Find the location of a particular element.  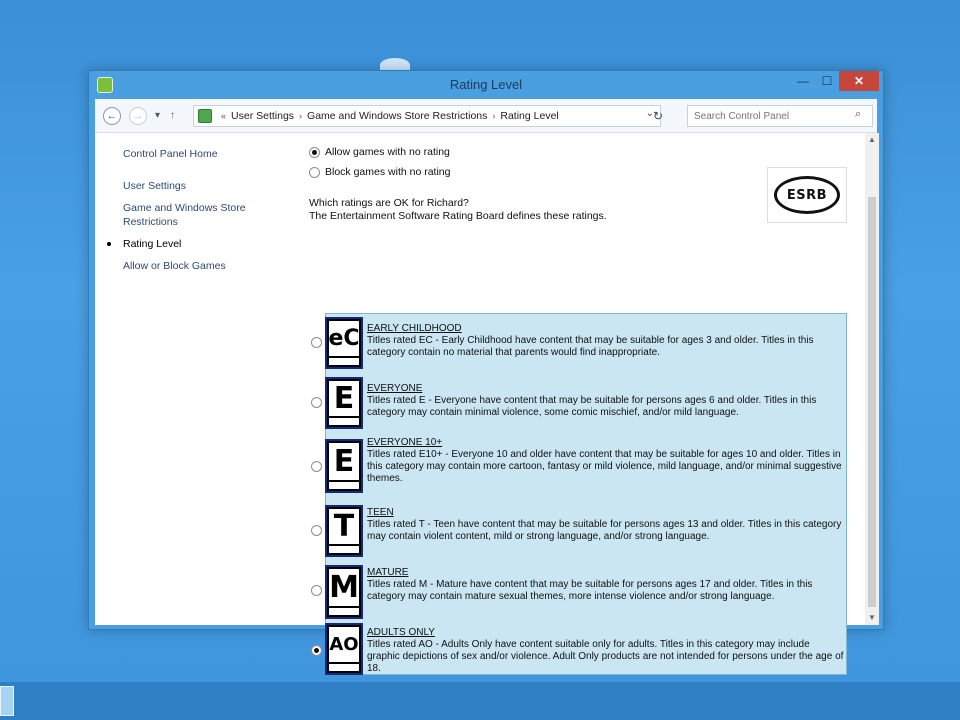

window-title: Rating Level is located at coordinates (486, 84).